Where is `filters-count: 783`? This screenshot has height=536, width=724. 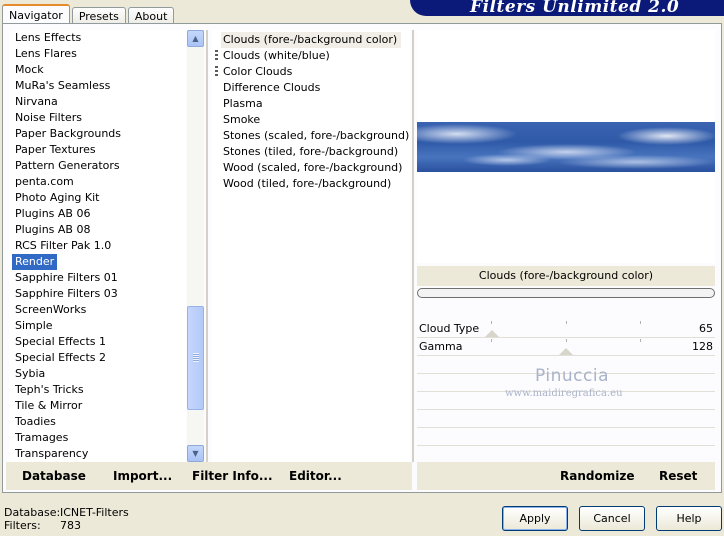
filters-count: 783 is located at coordinates (70, 525).